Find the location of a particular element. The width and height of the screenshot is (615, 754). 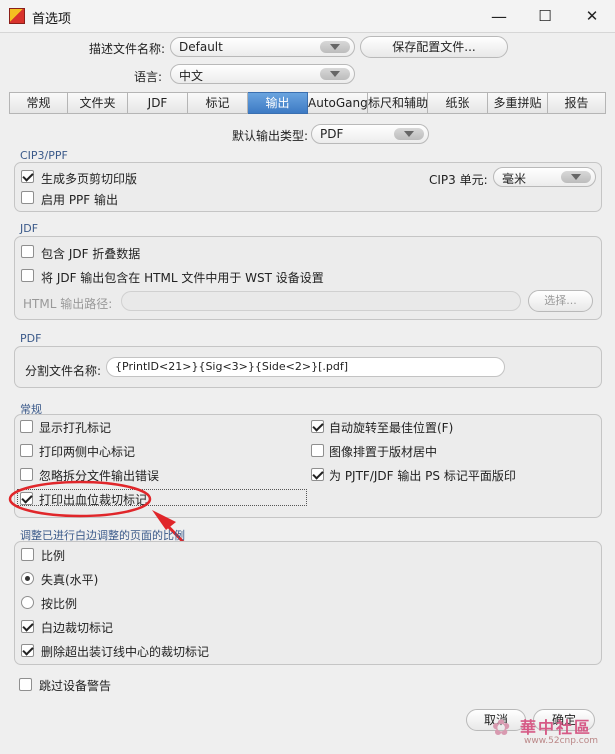

output-type-label: 默认输出类型: is located at coordinates (270, 136).